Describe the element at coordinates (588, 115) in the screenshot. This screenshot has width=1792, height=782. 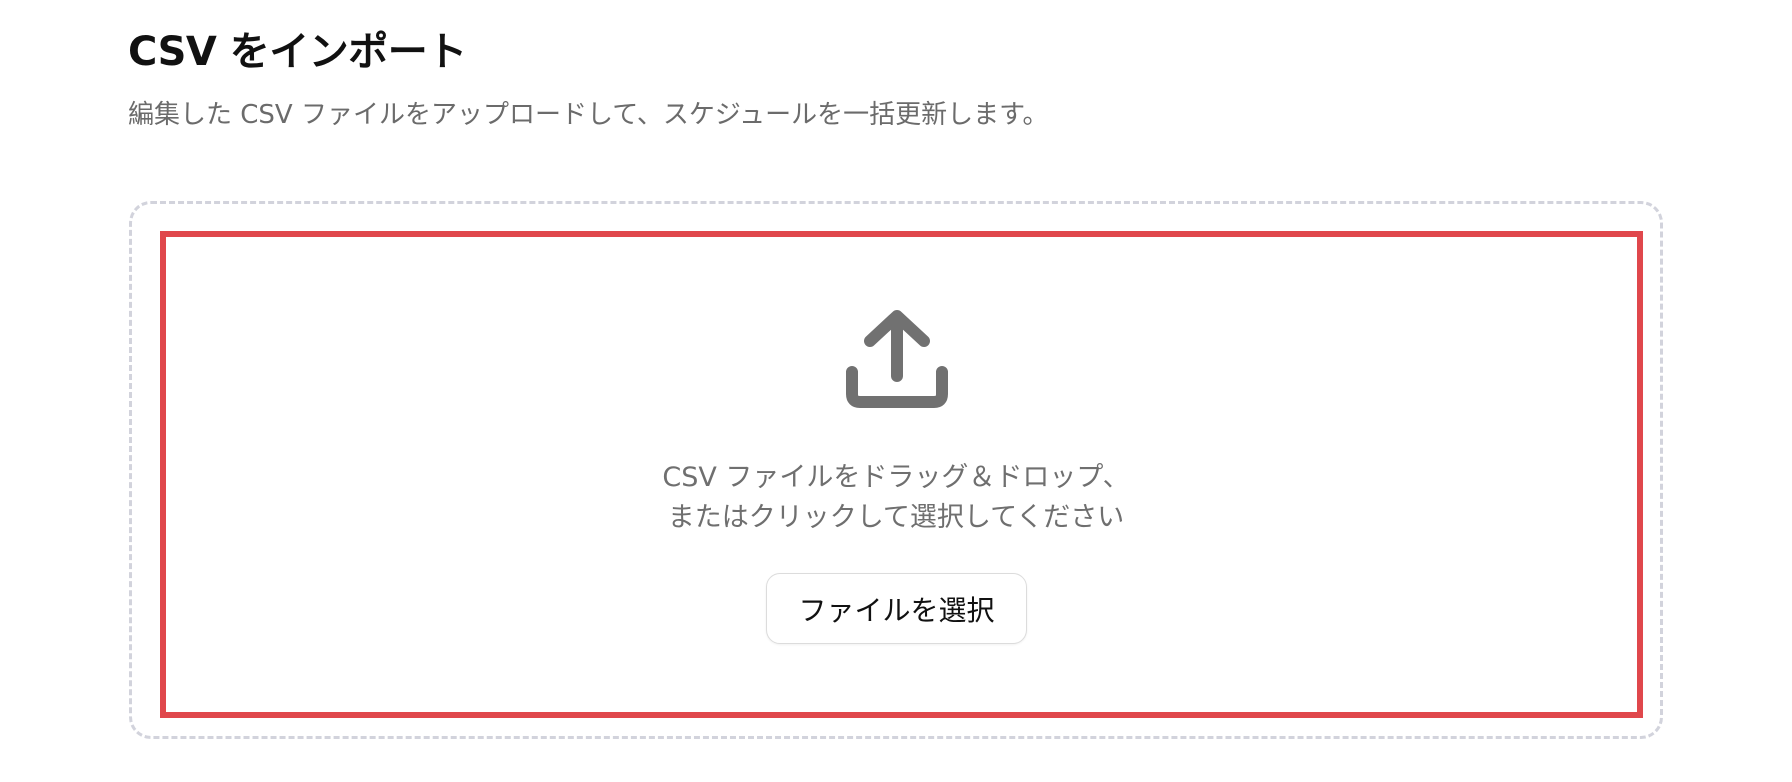
I see `page-description: 編集した CSV ファイルをアップロードして、スケジュールを一括更新します。` at that location.